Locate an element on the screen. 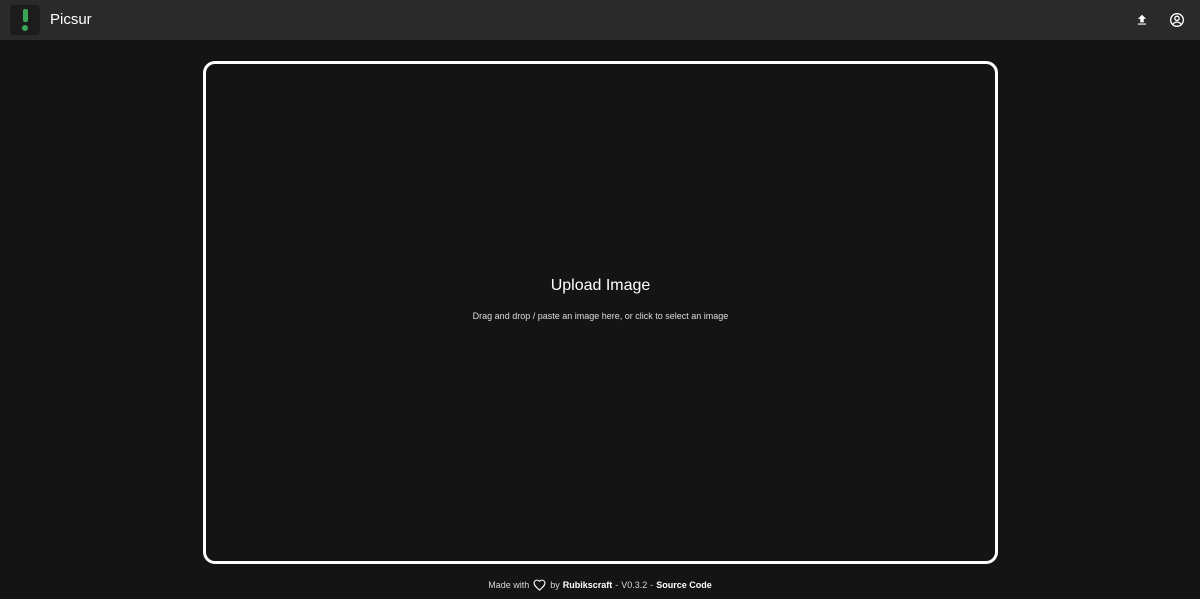 The width and height of the screenshot is (1200, 599). footer-made-with: Made with is located at coordinates (509, 585).